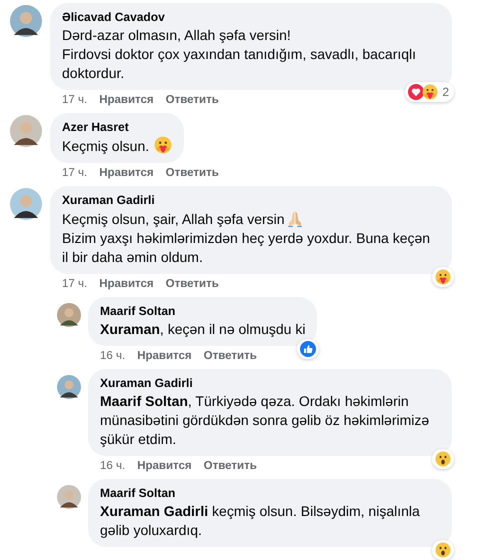 This screenshot has height=560, width=482. What do you see at coordinates (176, 35) in the screenshot?
I see `comment-text: Dərd-azar olmasın, Allah şəfa versin!` at bounding box center [176, 35].